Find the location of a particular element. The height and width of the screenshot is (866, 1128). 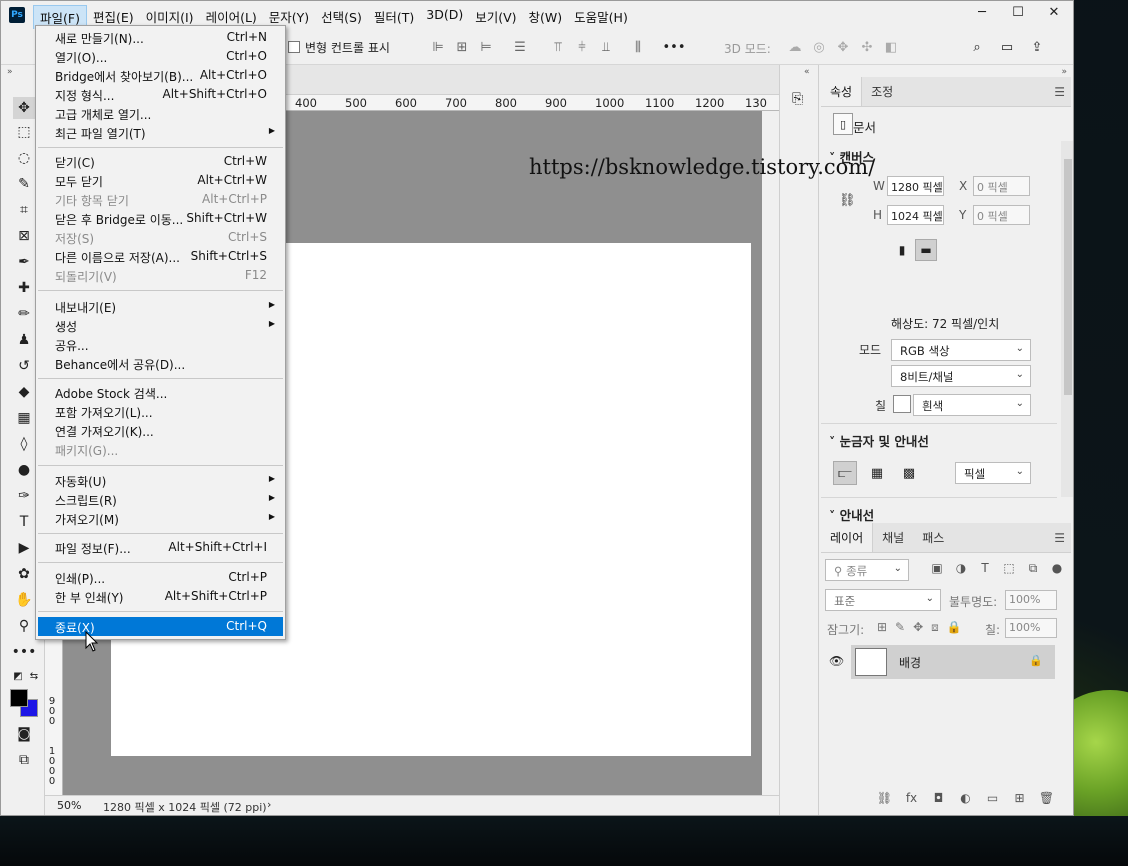

file-menu-exit: 종료(X) Ctrl+Q is located at coordinates (160, 626).